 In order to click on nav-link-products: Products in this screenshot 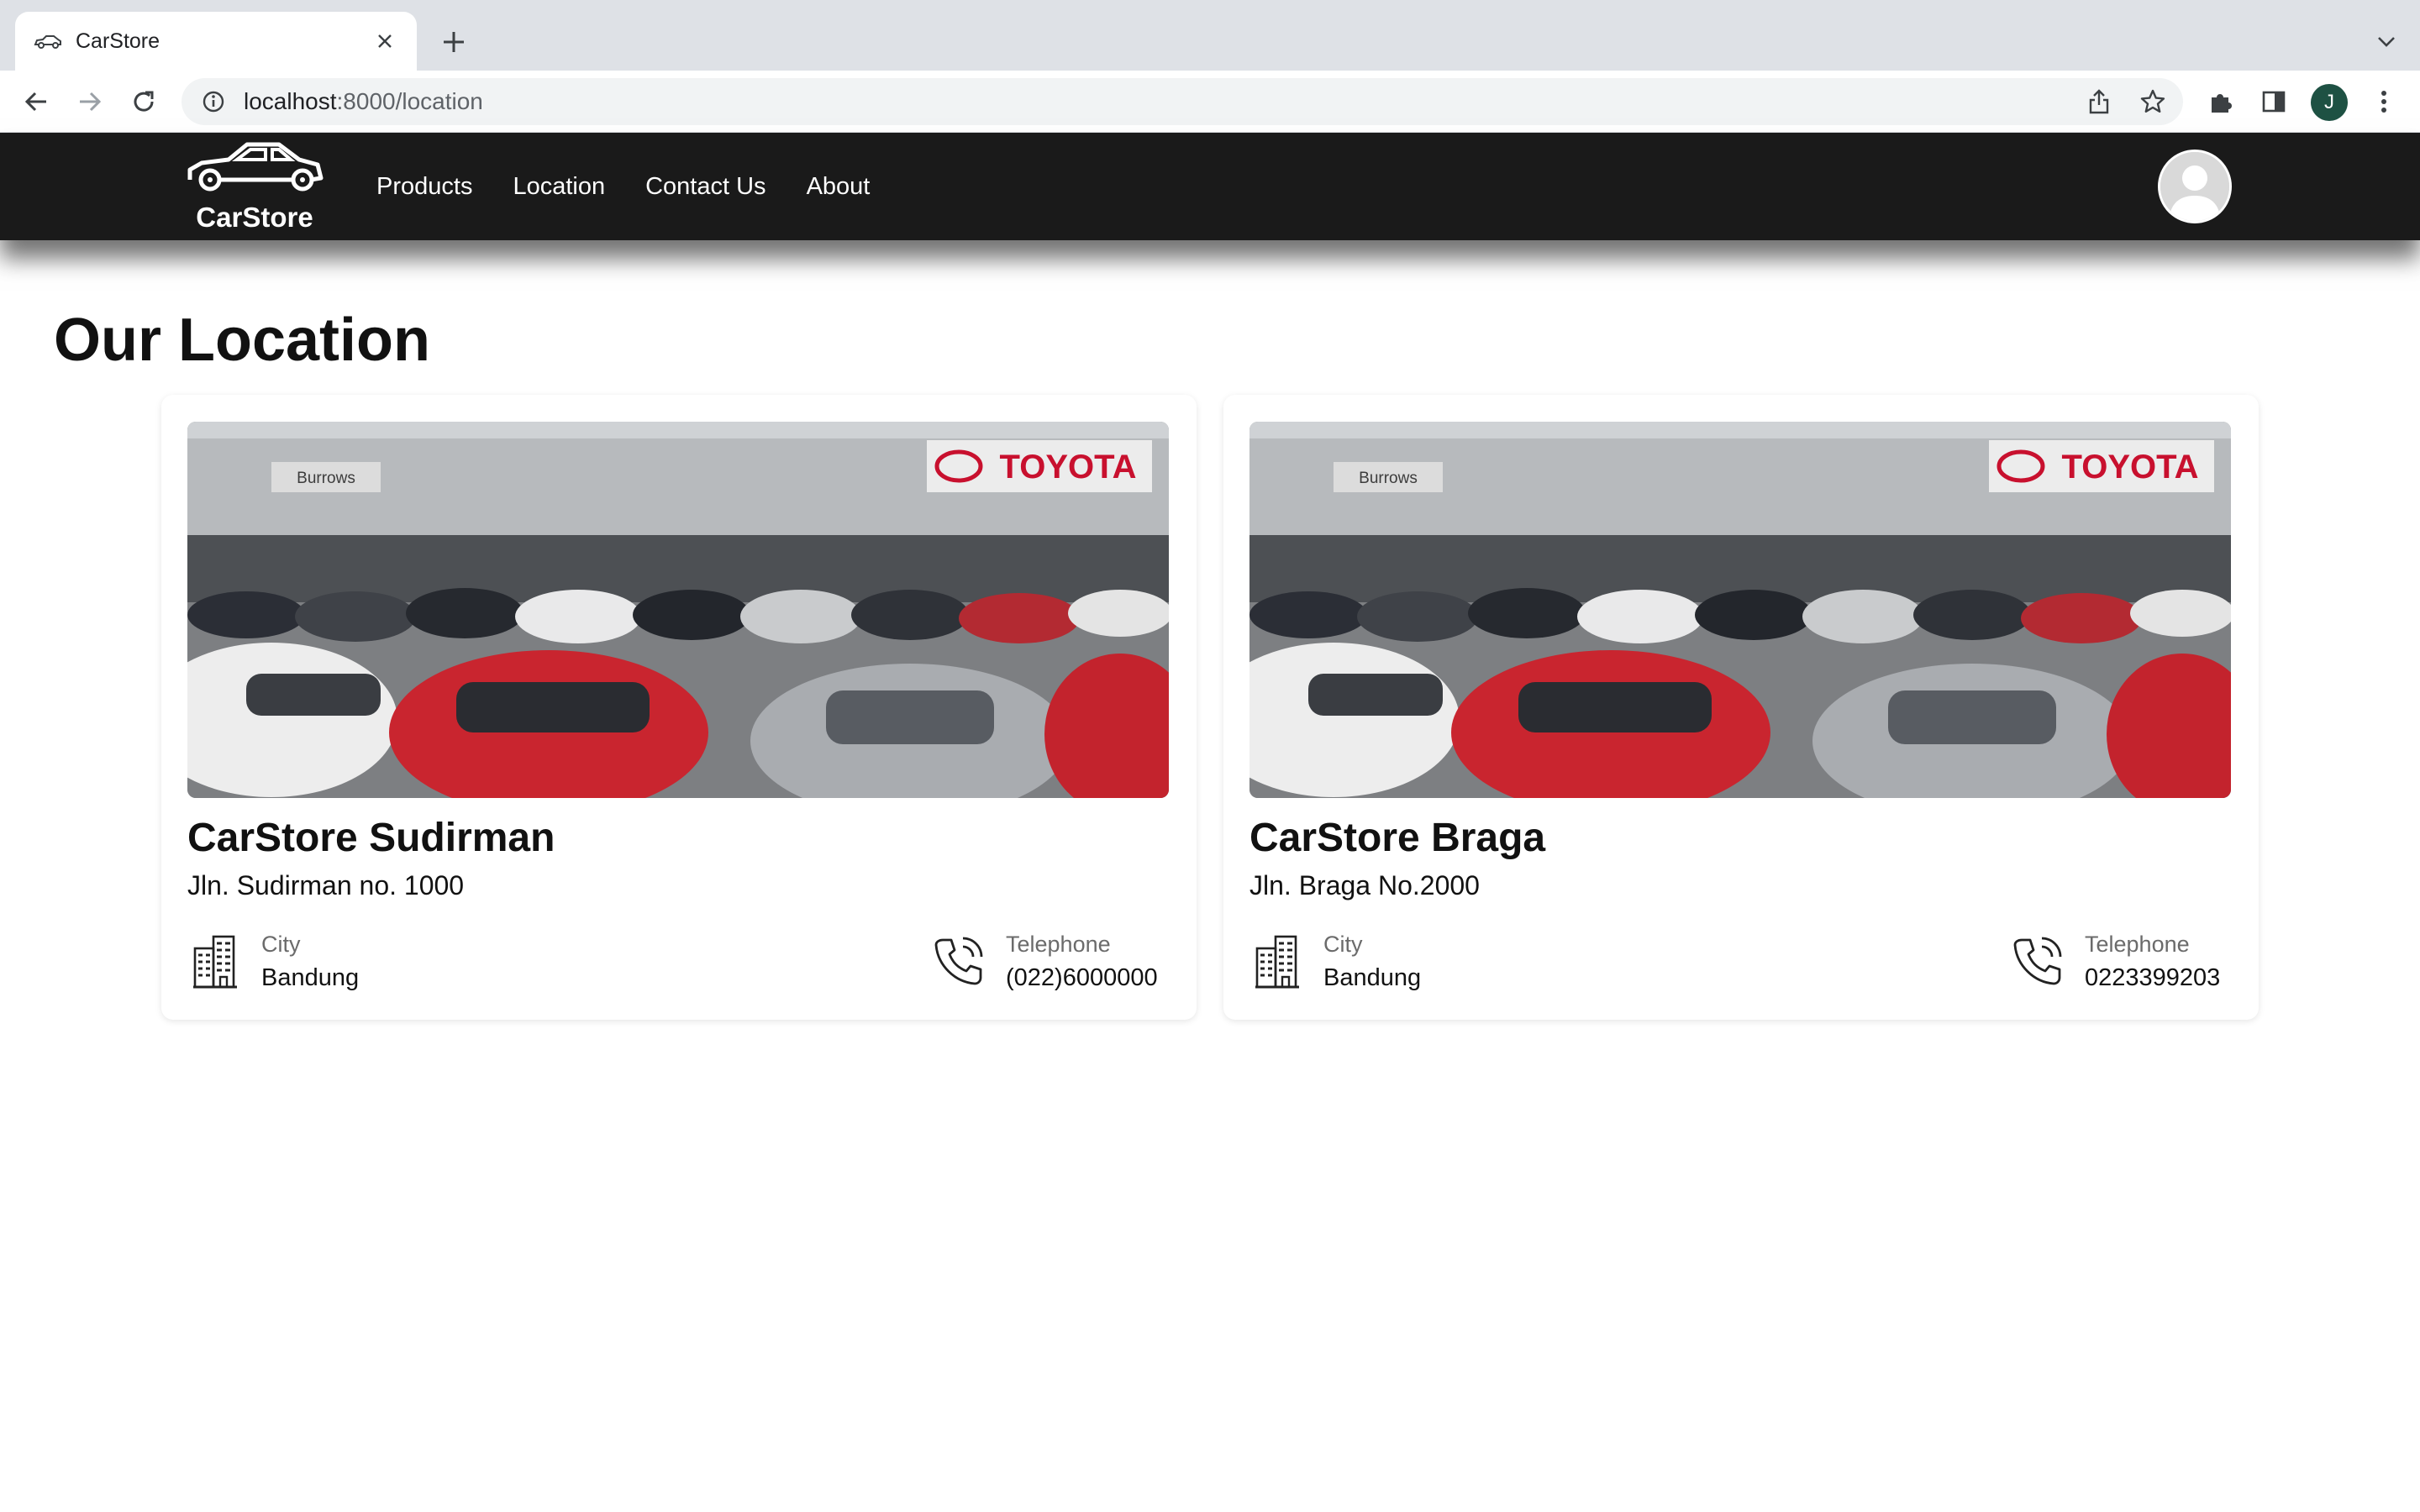, I will do `click(424, 187)`.